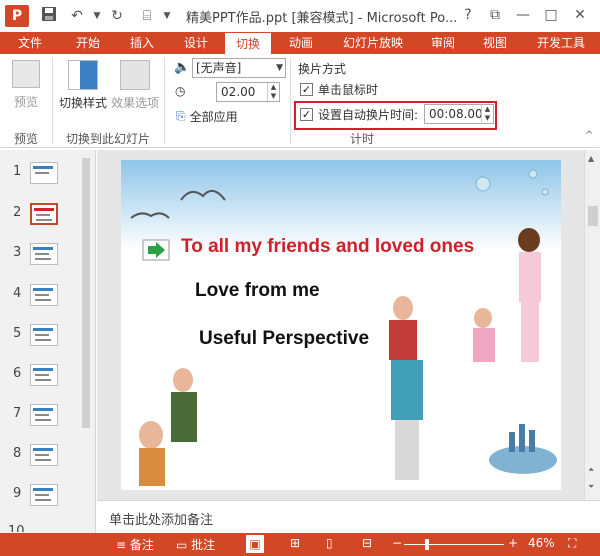 The height and width of the screenshot is (556, 600). Describe the element at coordinates (395, 115) in the screenshot. I see `auto-time-highlight-box` at that location.